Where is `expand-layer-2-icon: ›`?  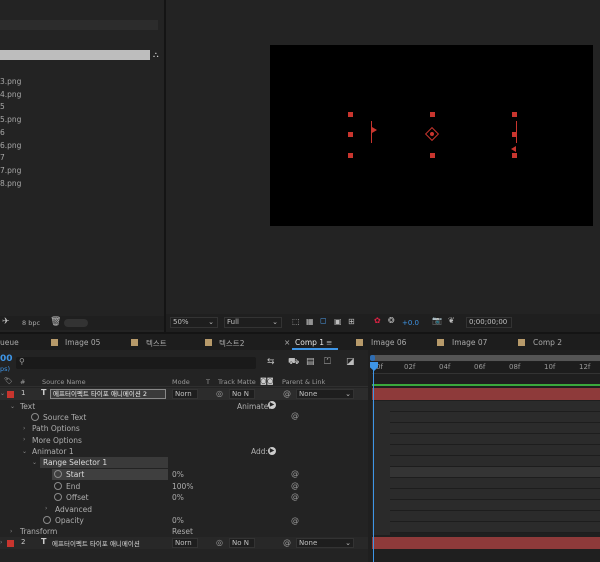
expand-layer-2-icon: › is located at coordinates (1, 542).